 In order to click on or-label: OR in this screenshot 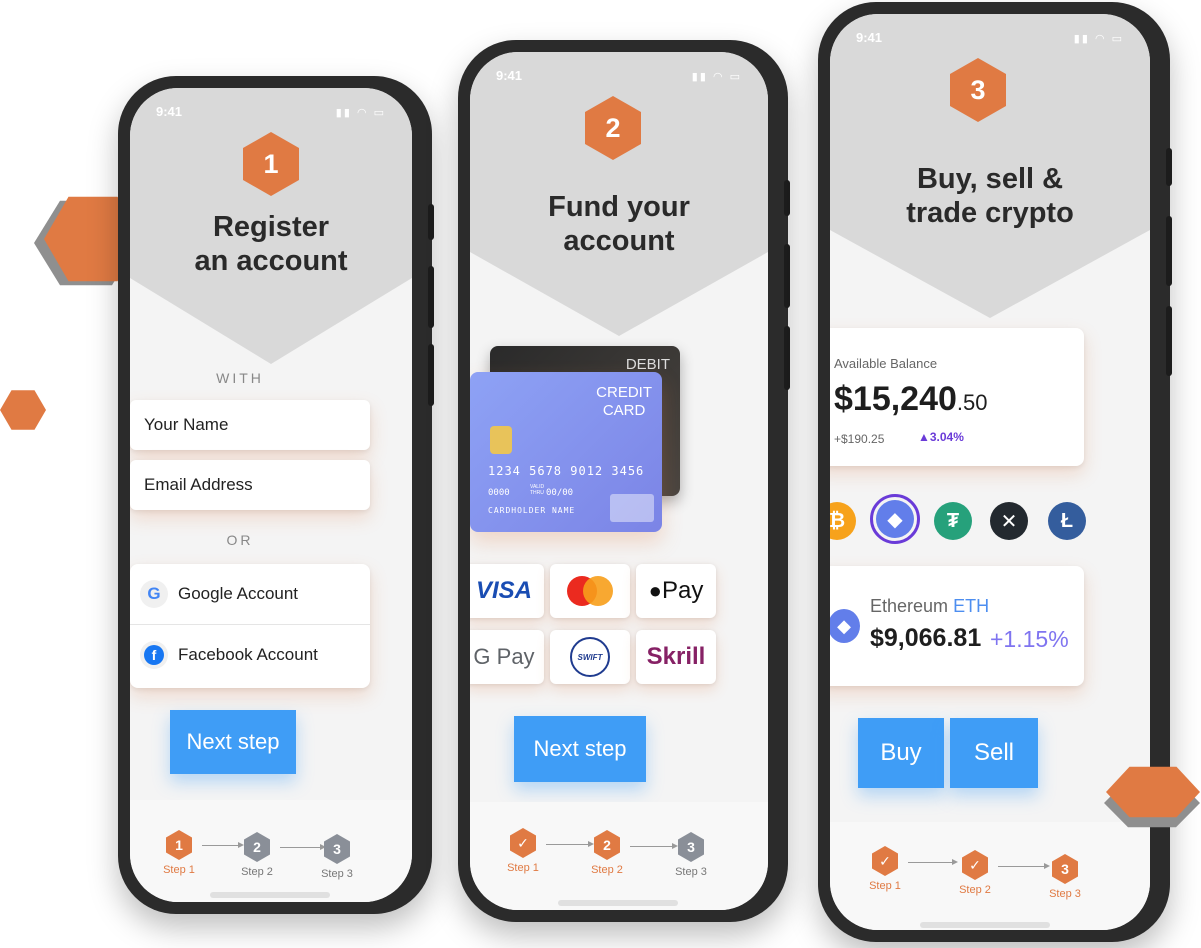, I will do `click(240, 540)`.